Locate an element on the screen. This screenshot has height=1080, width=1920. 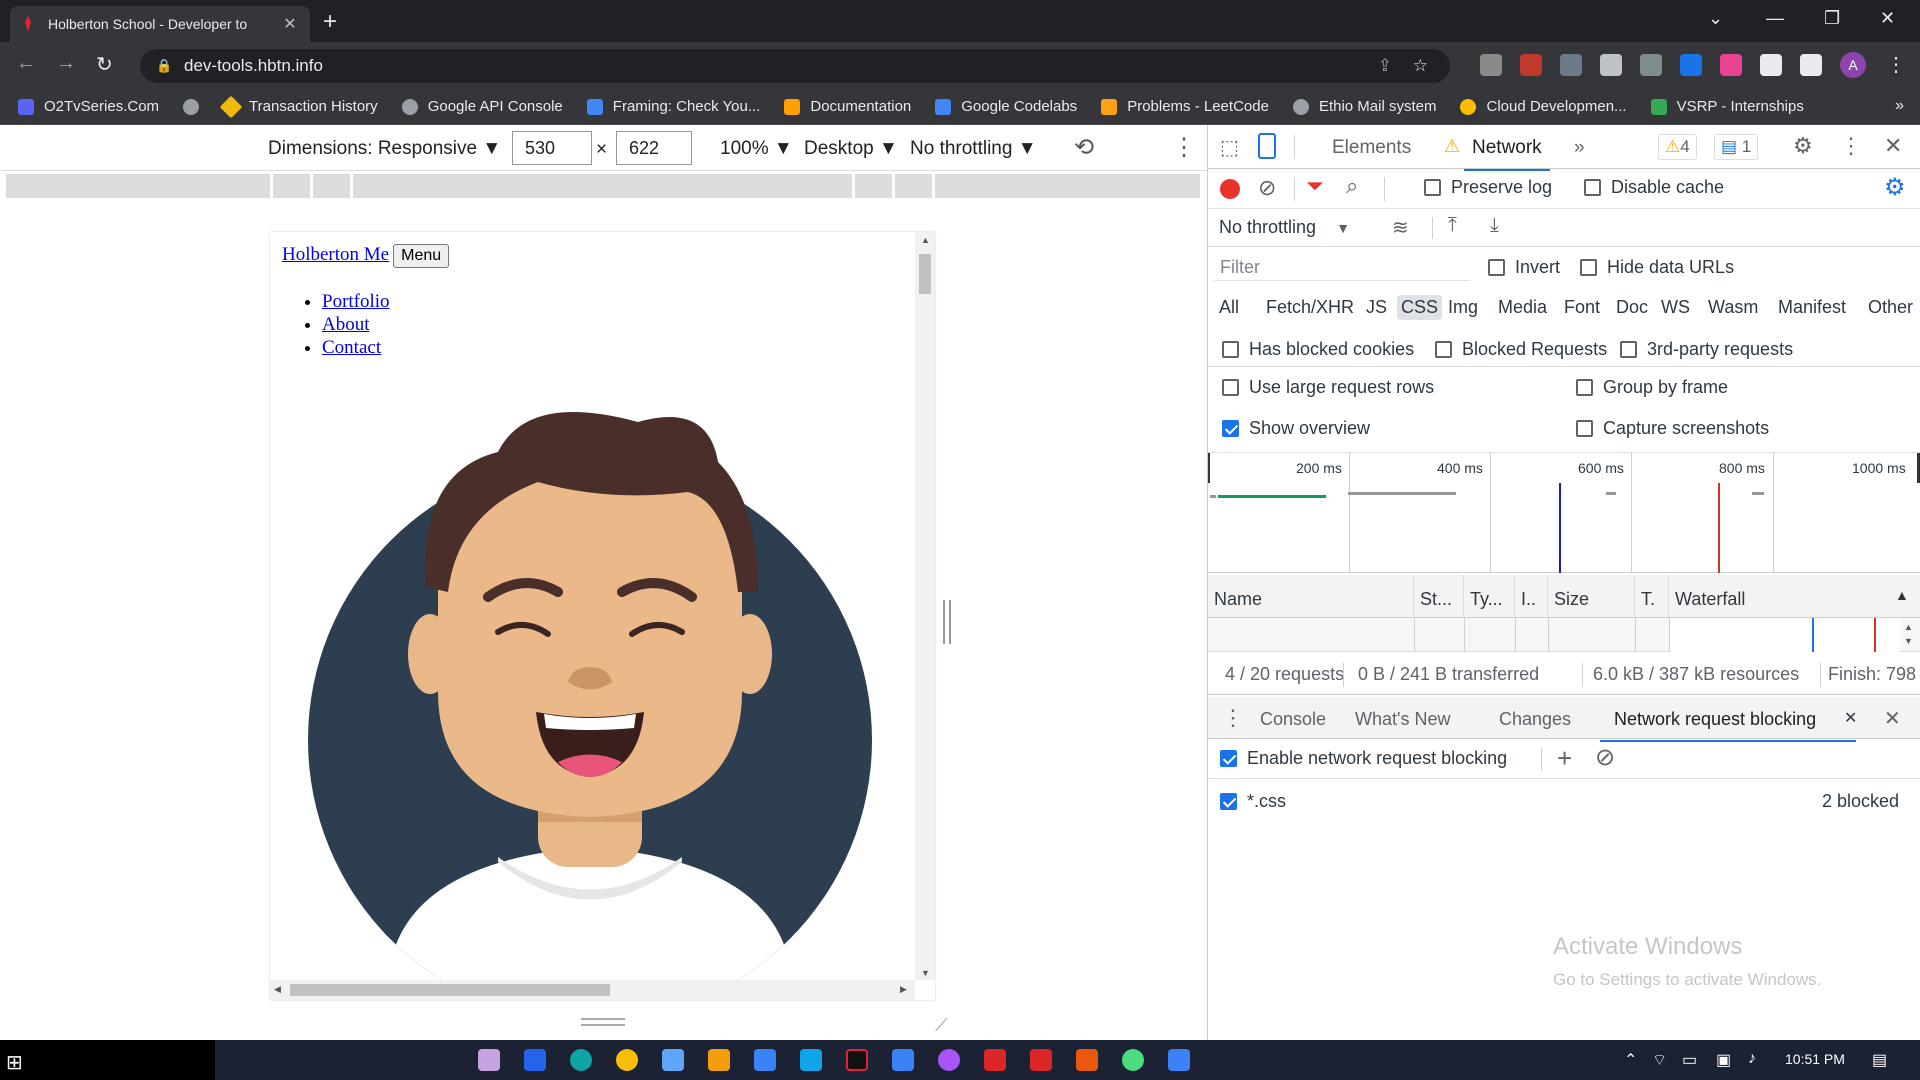
type-ws: WS is located at coordinates (1675, 307).